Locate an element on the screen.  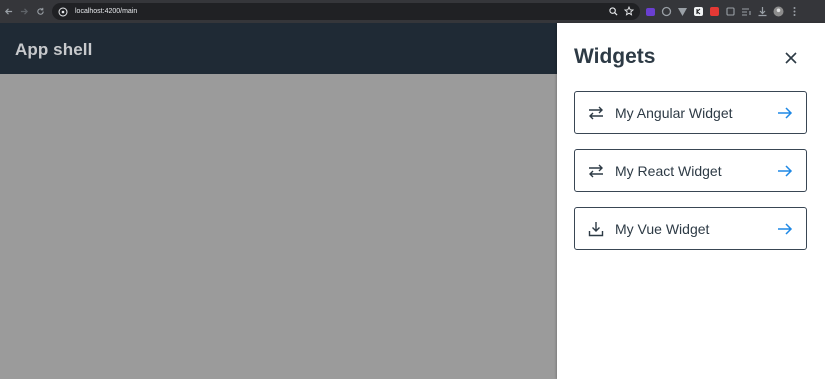
browser-toolbar: localhost:4200/main is located at coordinates (412, 11).